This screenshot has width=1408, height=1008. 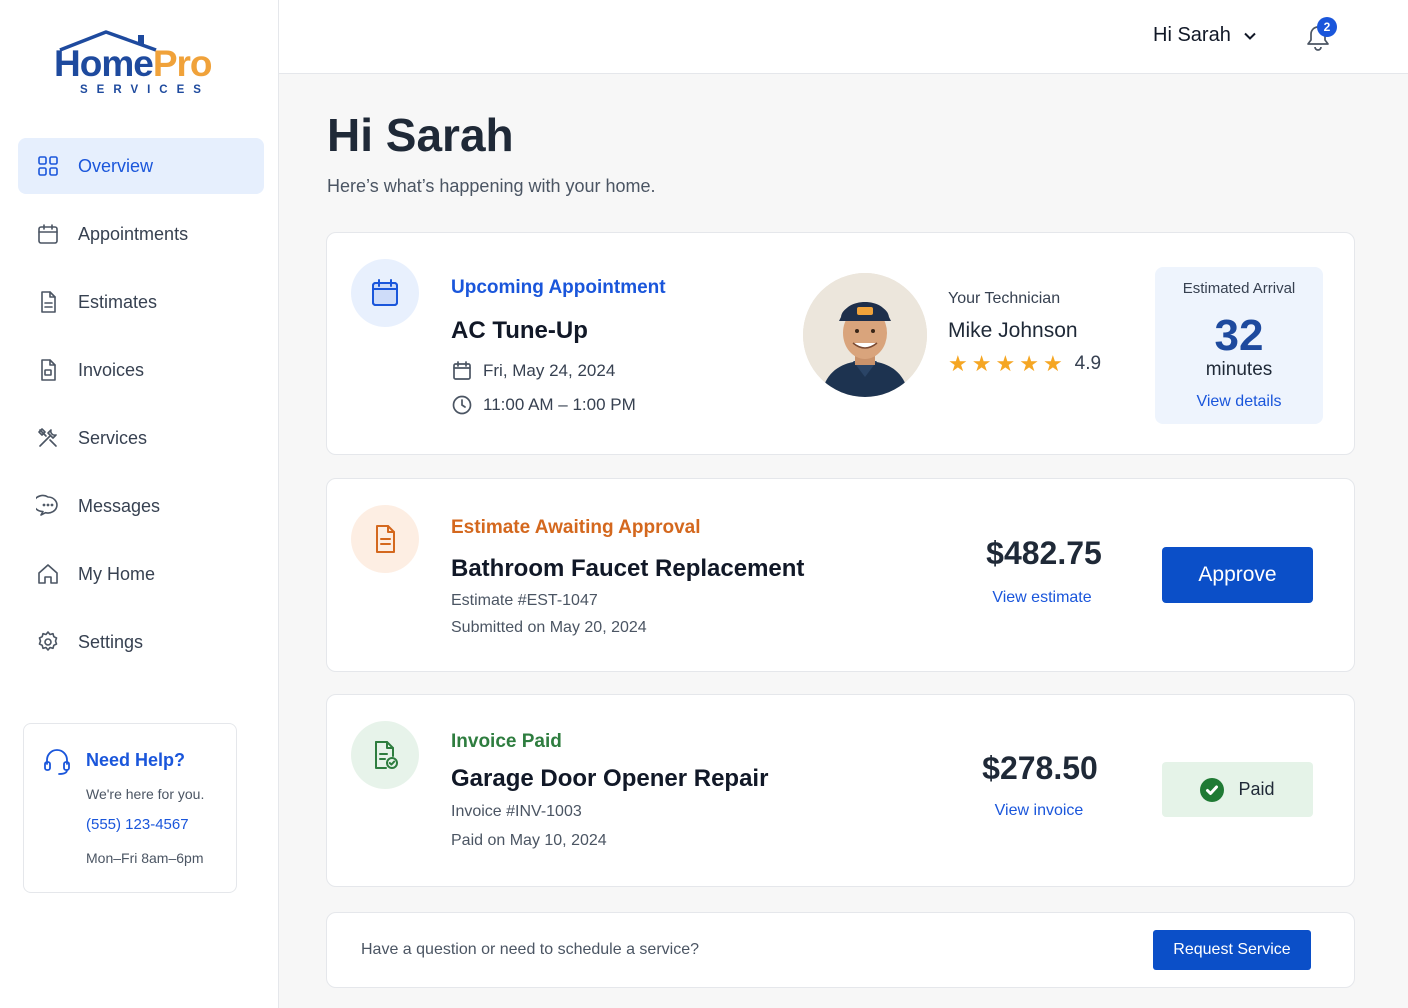 What do you see at coordinates (843, 37) in the screenshot?
I see `top-header: Hi Sarah 2` at bounding box center [843, 37].